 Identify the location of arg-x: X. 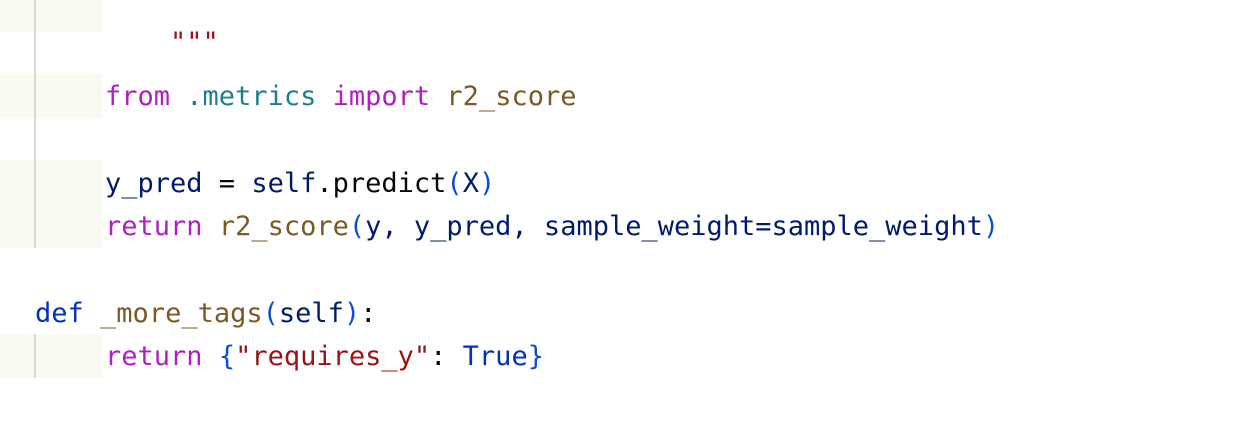
(470, 183).